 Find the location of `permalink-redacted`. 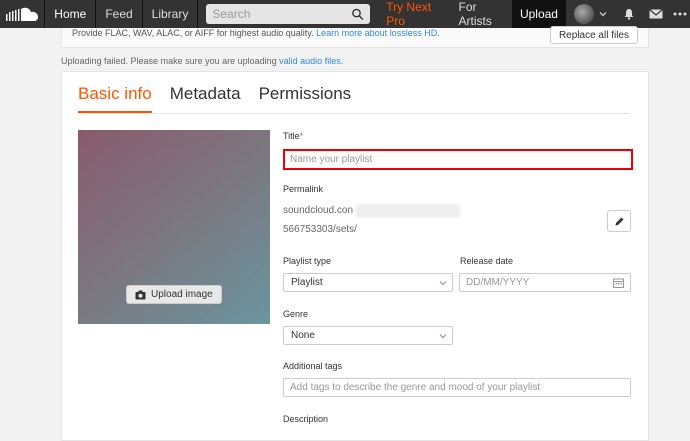

permalink-redacted is located at coordinates (408, 211).